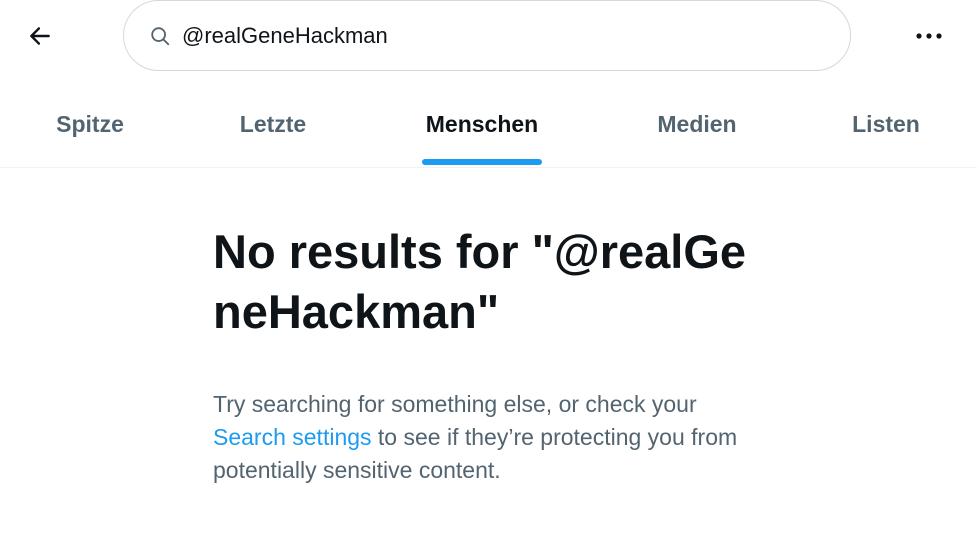 This screenshot has height=550, width=977. I want to click on tab-spitze: Spitze, so click(90, 124).